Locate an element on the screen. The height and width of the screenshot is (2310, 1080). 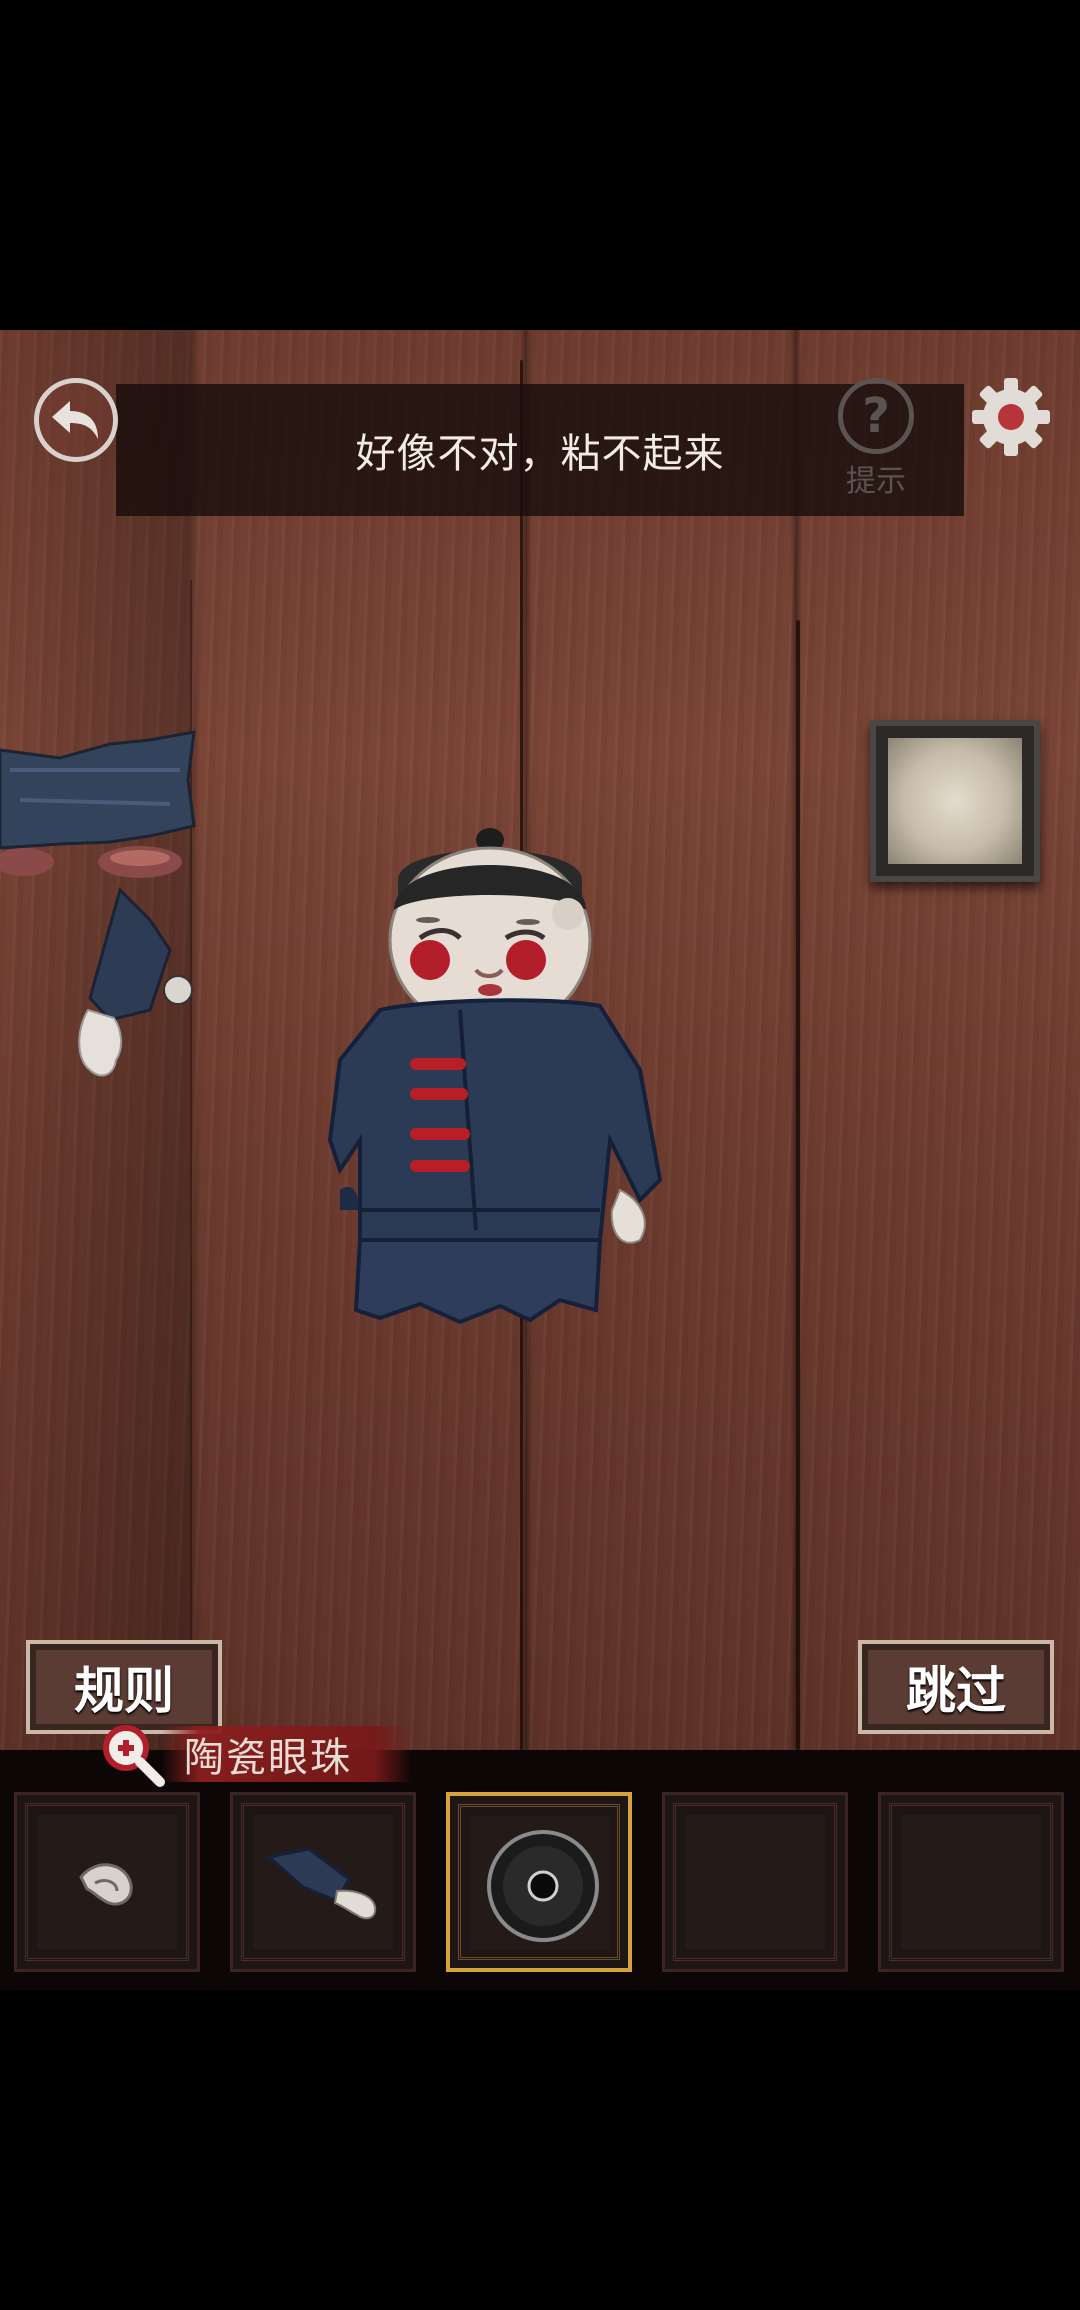
selected-item-label: 陶瓷眼珠 is located at coordinates (252, 1754).